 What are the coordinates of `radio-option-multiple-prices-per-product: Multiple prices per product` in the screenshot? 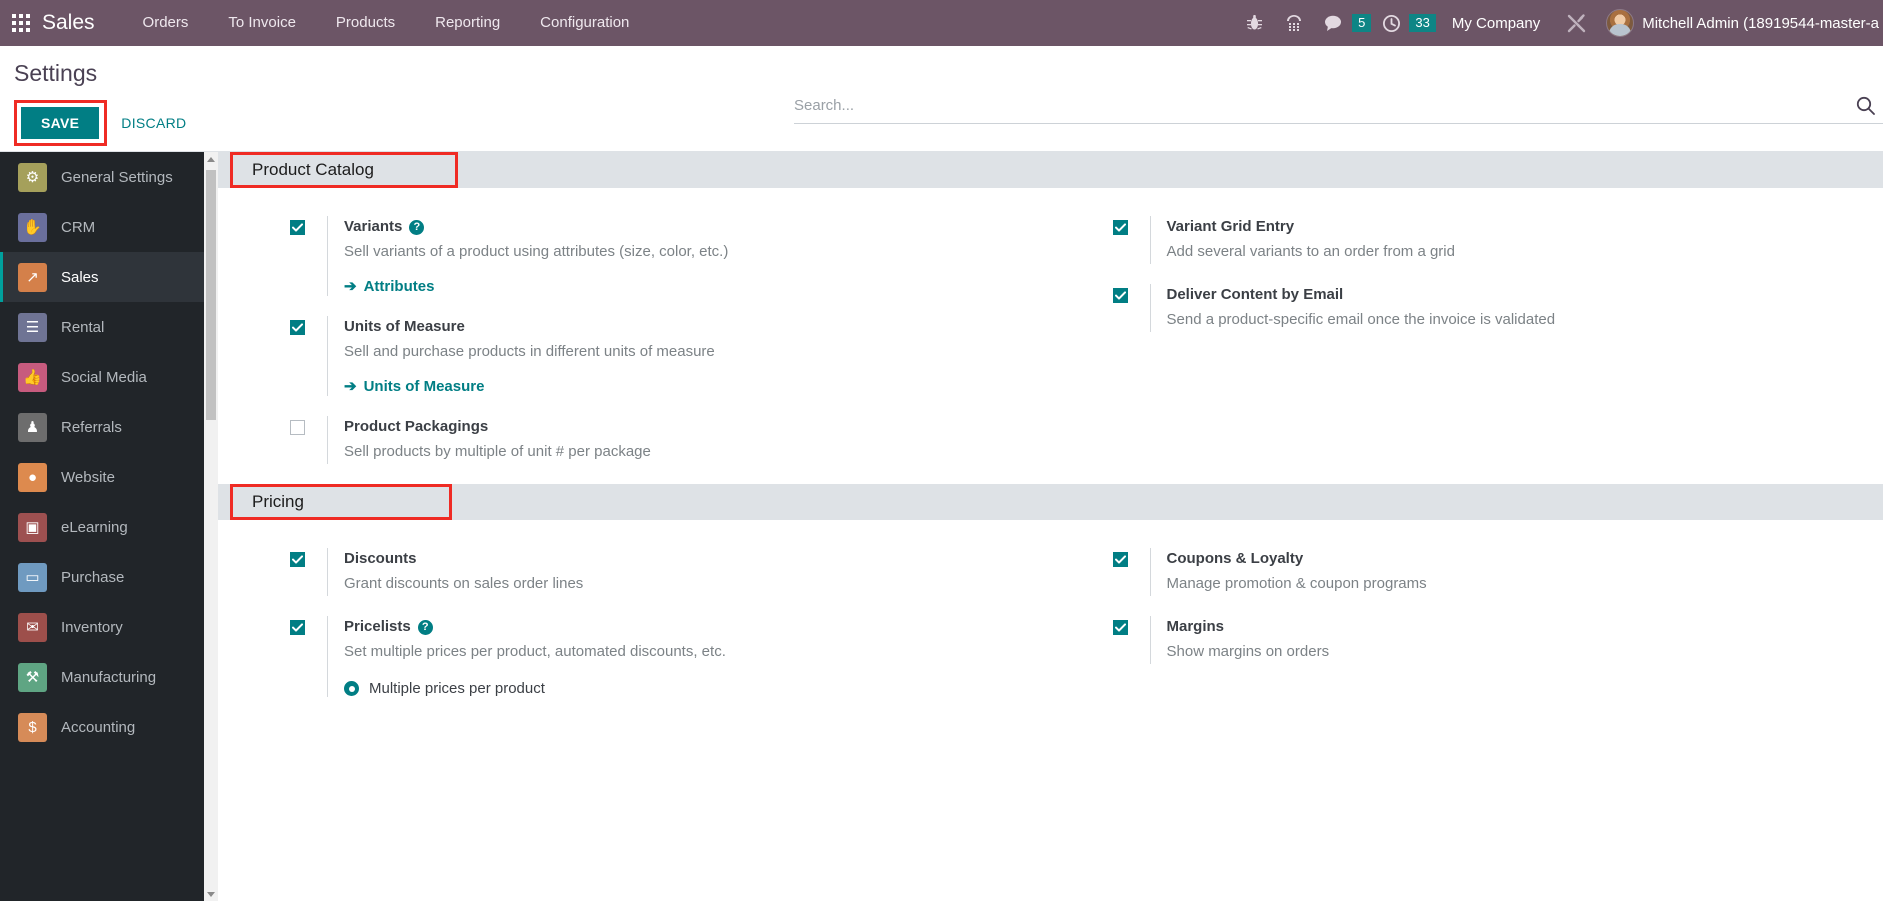 It's located at (535, 688).